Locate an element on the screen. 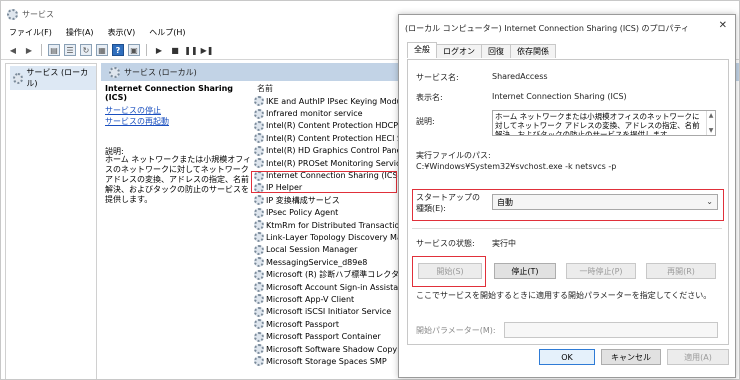  detail-header-title: サービス (ローカル) is located at coordinates (160, 72).